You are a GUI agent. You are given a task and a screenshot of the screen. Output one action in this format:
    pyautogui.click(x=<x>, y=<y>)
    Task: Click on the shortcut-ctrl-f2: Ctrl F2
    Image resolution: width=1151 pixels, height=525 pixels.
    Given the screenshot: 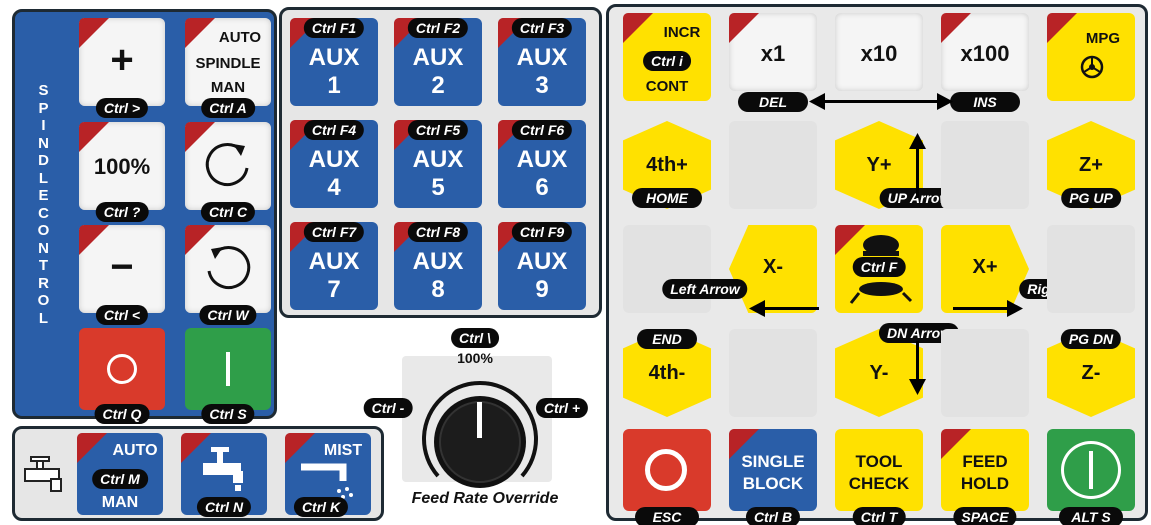 What is the action you would take?
    pyautogui.click(x=438, y=28)
    